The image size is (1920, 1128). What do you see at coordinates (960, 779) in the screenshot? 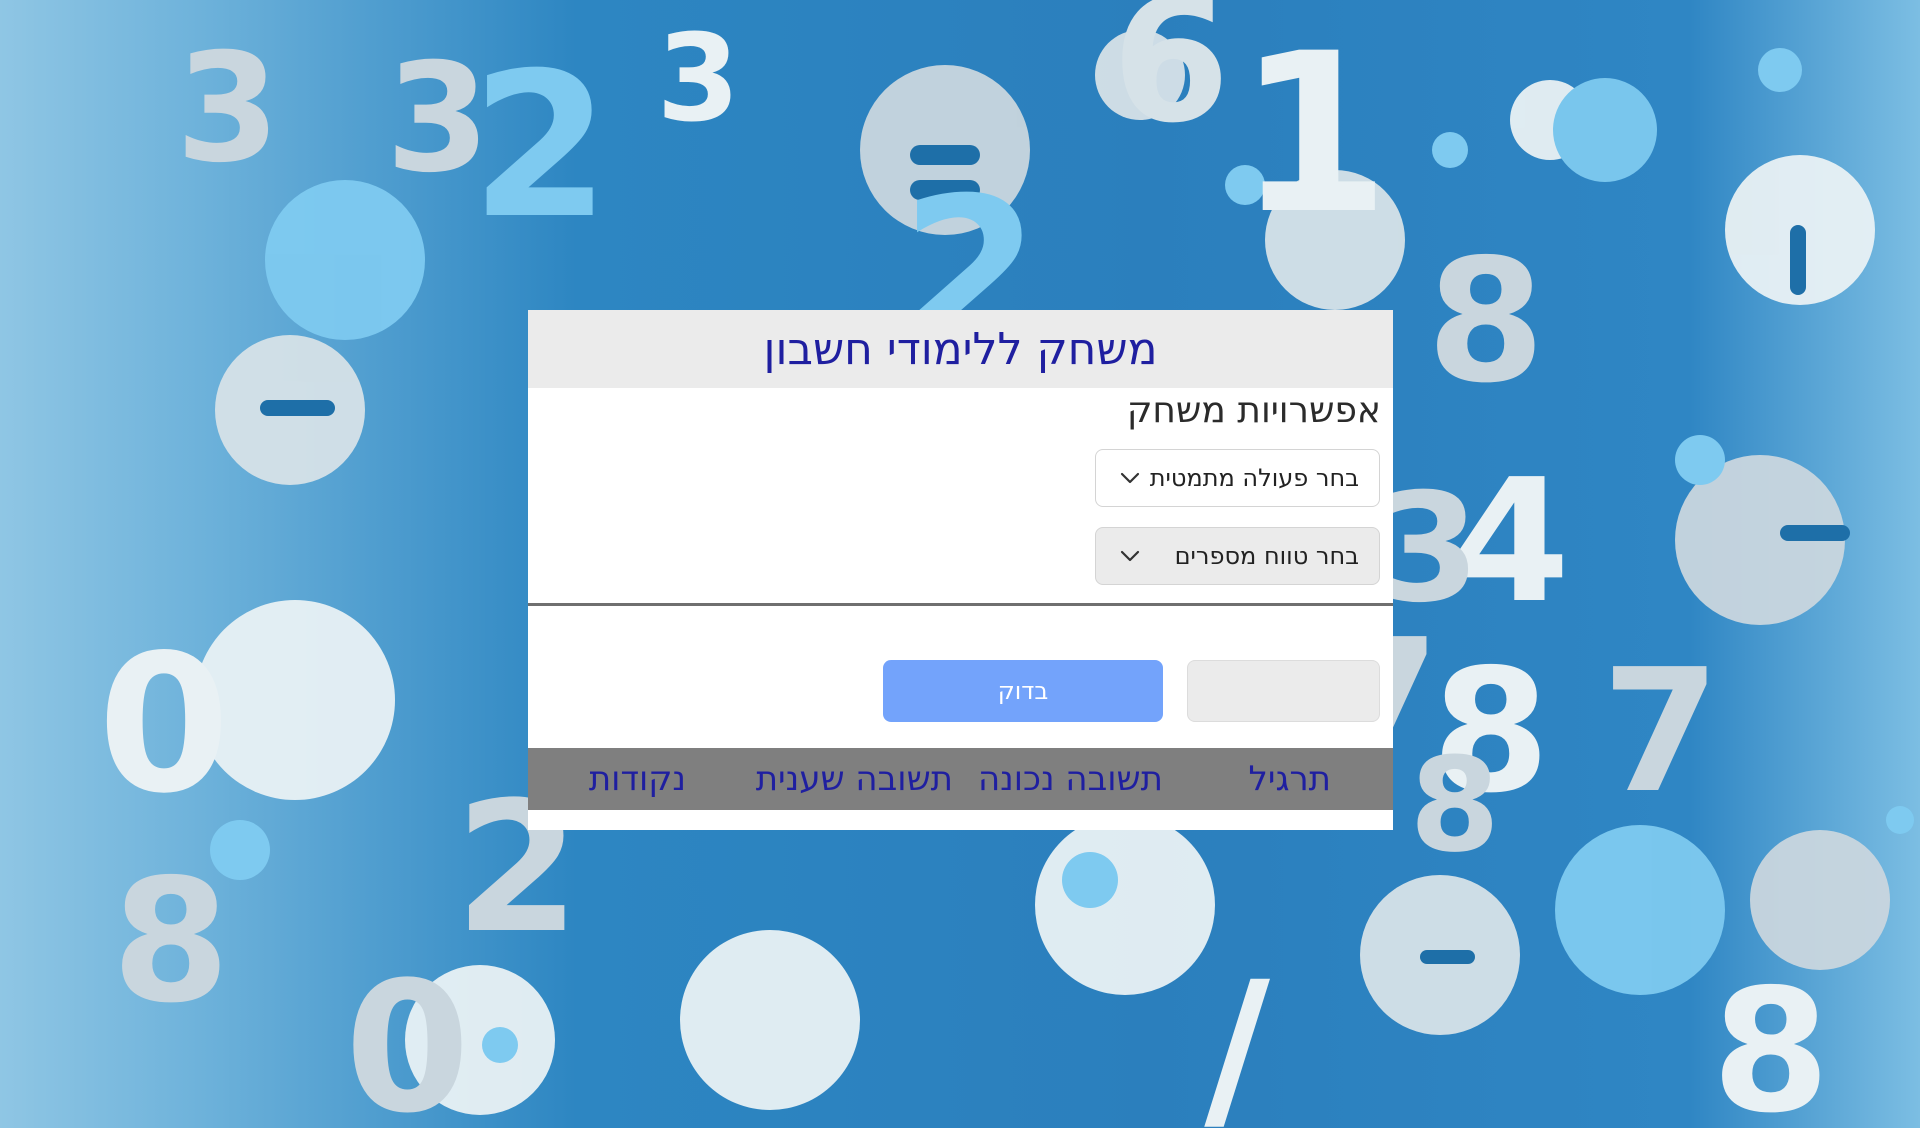
I see `stats-header-bar: תרגיל תשובה נכונה תשובה שענית נקודות` at bounding box center [960, 779].